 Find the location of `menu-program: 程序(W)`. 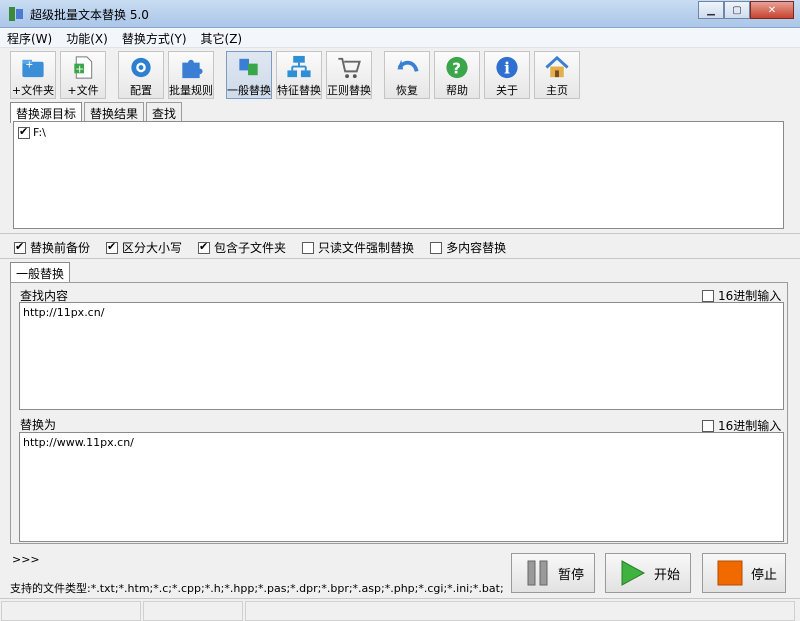

menu-program: 程序(W) is located at coordinates (29, 37).